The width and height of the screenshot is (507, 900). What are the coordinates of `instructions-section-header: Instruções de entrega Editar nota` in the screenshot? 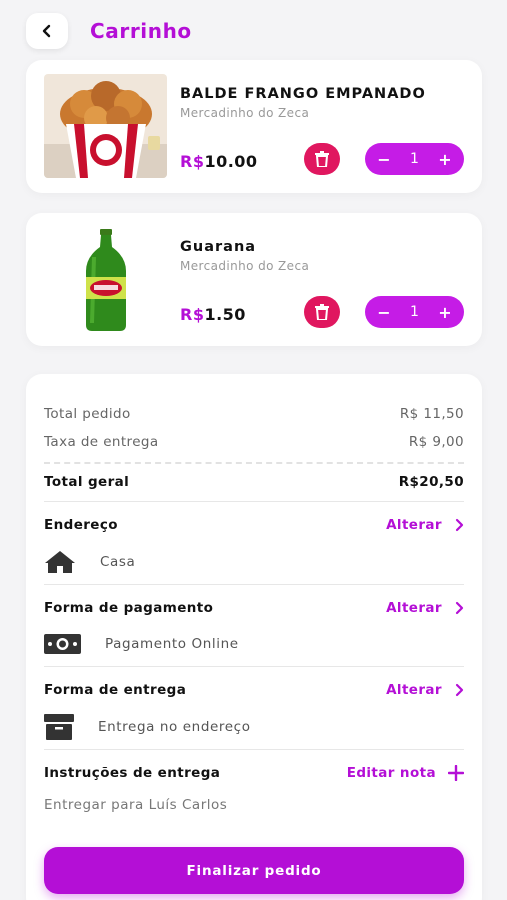 It's located at (254, 773).